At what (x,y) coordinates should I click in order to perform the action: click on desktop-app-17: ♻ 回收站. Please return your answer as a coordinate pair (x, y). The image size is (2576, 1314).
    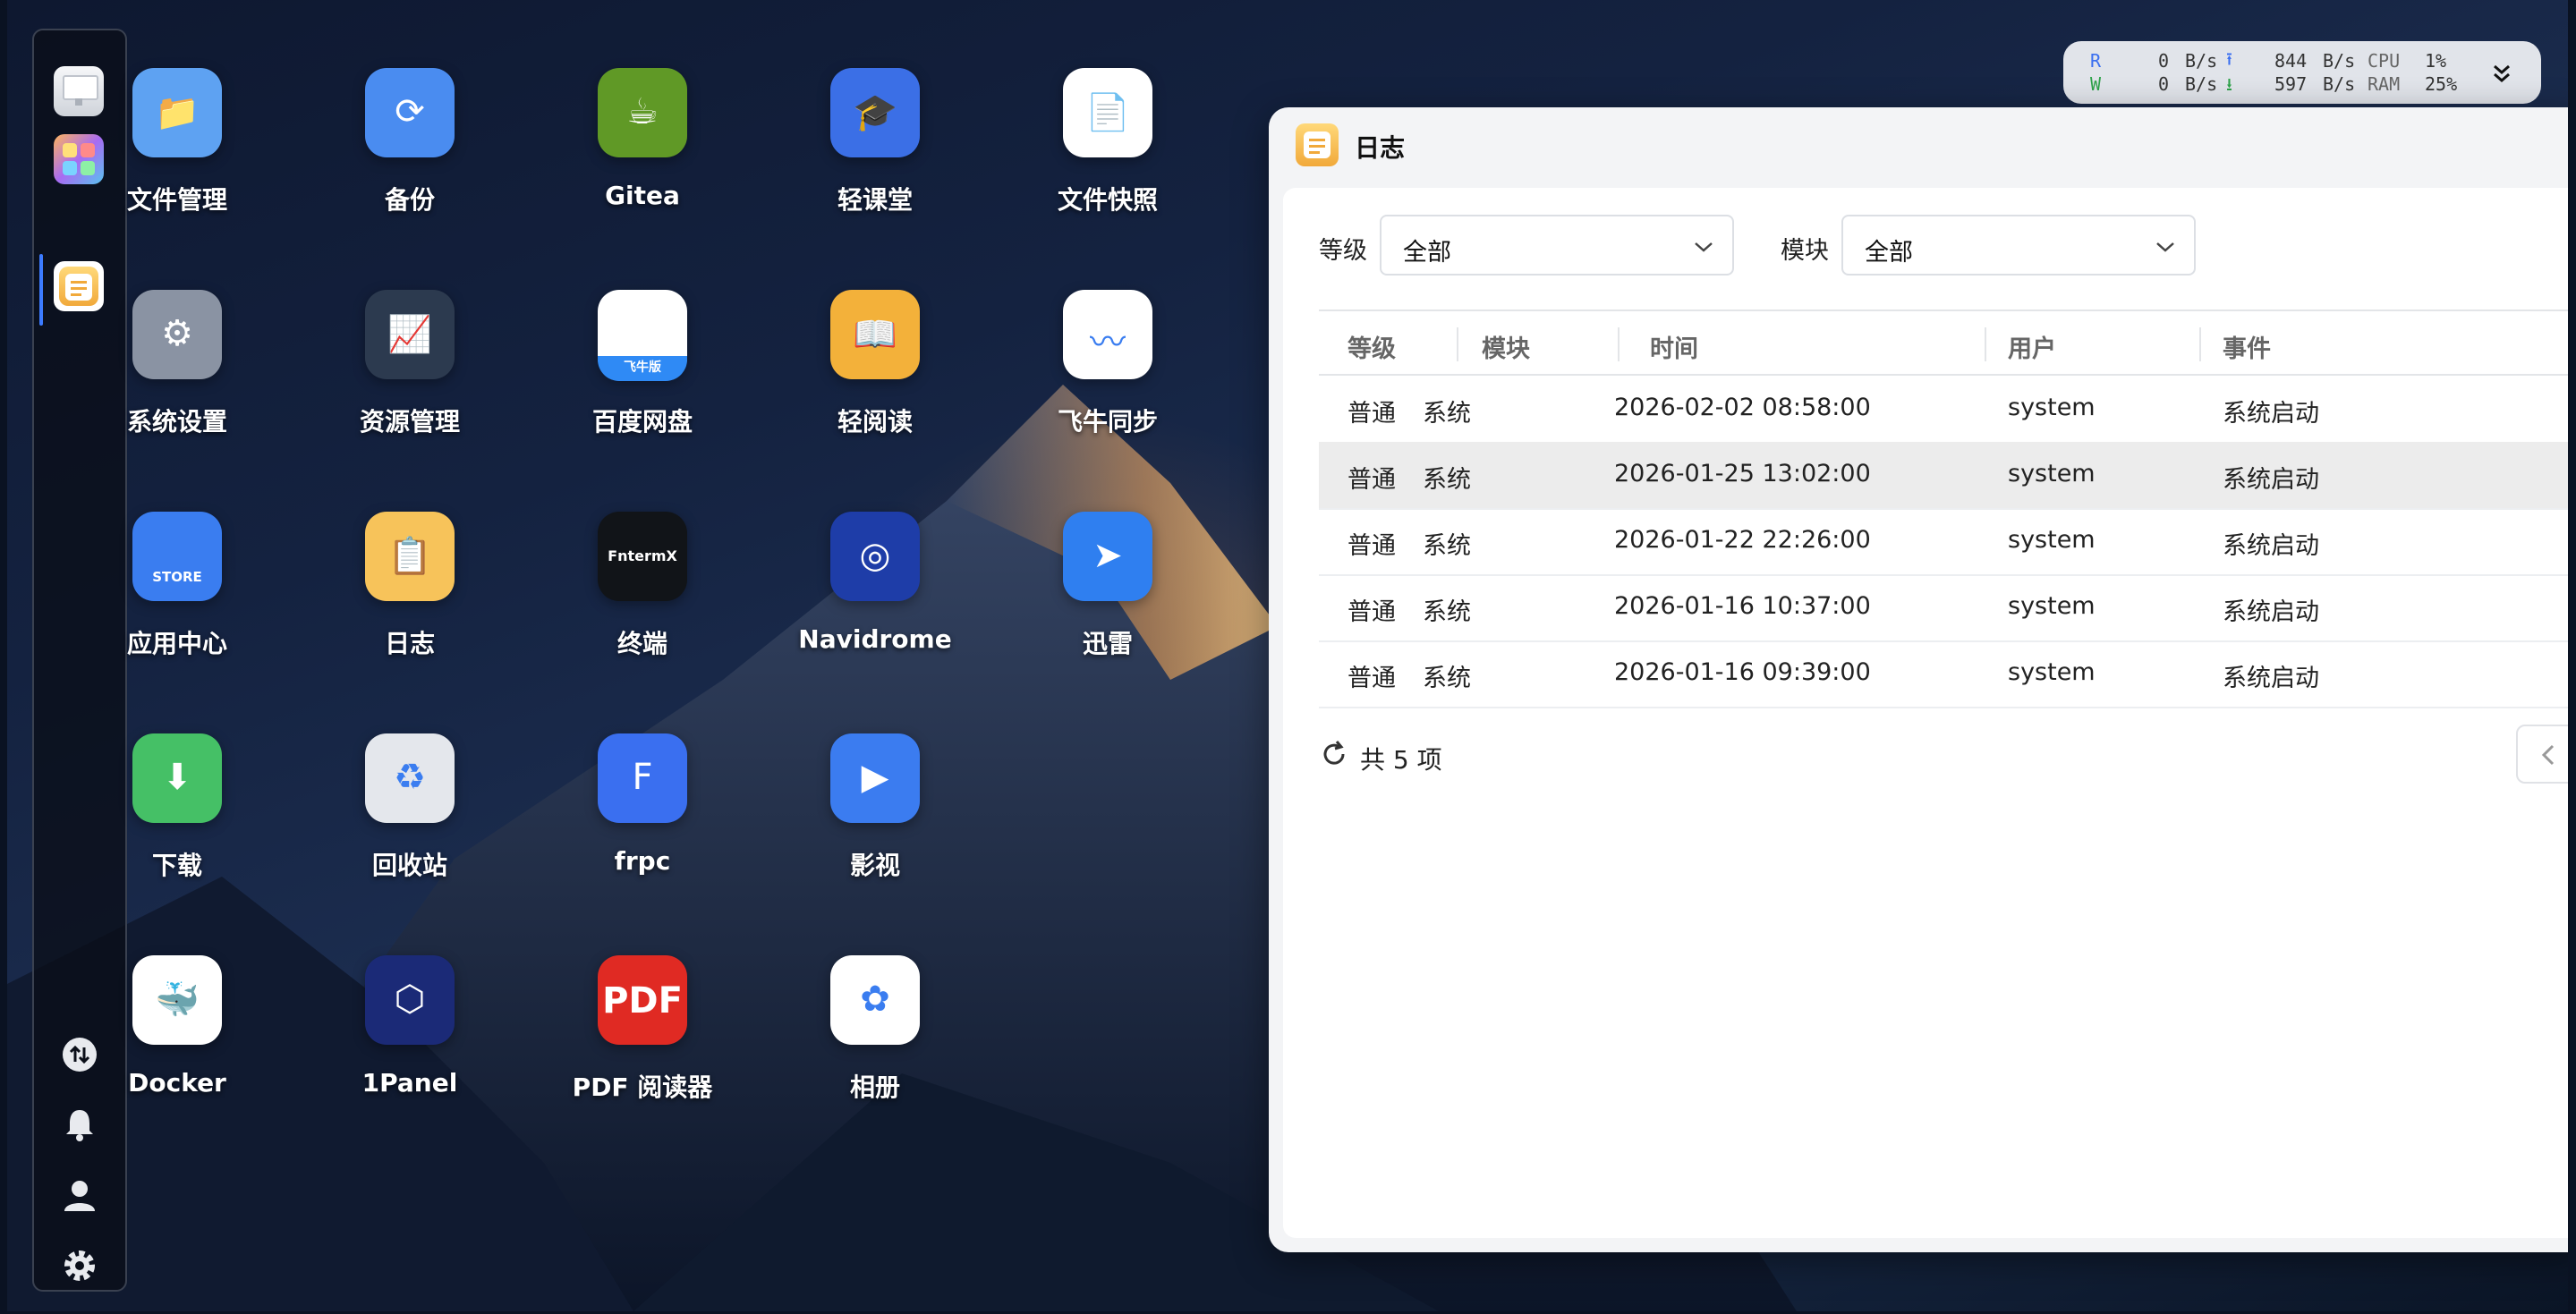
    Looking at the image, I should click on (409, 807).